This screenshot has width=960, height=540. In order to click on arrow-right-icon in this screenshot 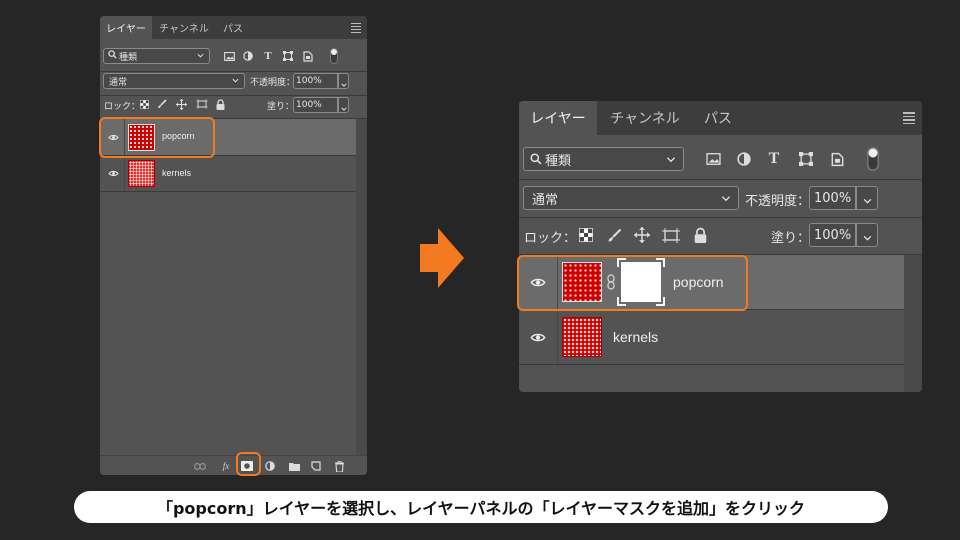, I will do `click(442, 258)`.